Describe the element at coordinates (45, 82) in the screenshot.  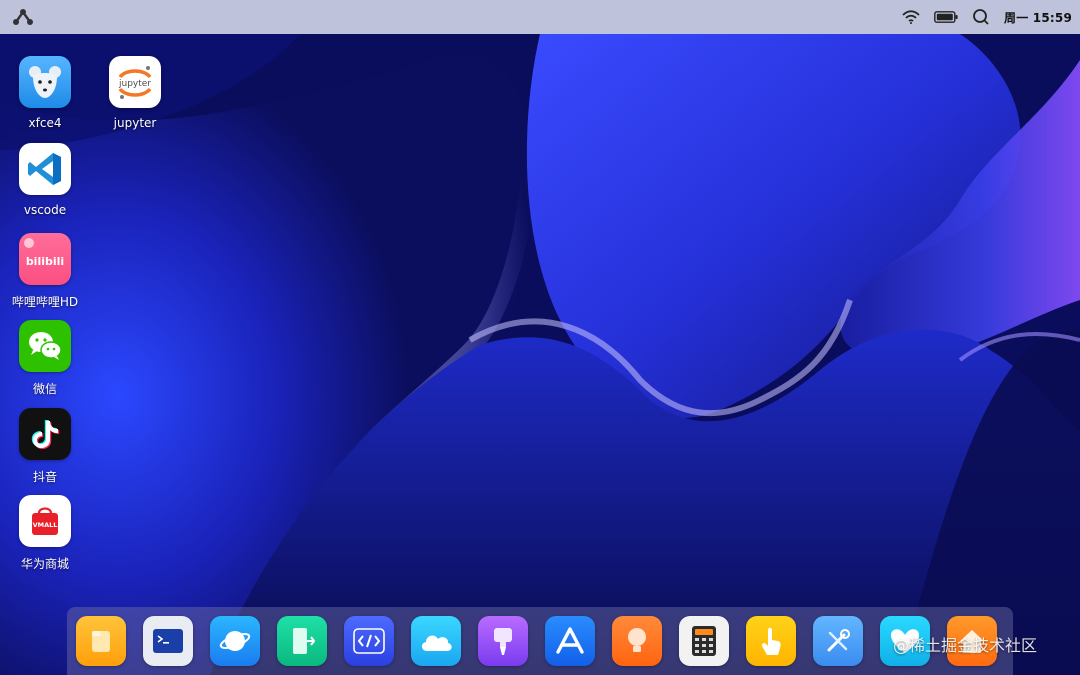
I see `xfce-mouse-icon` at that location.